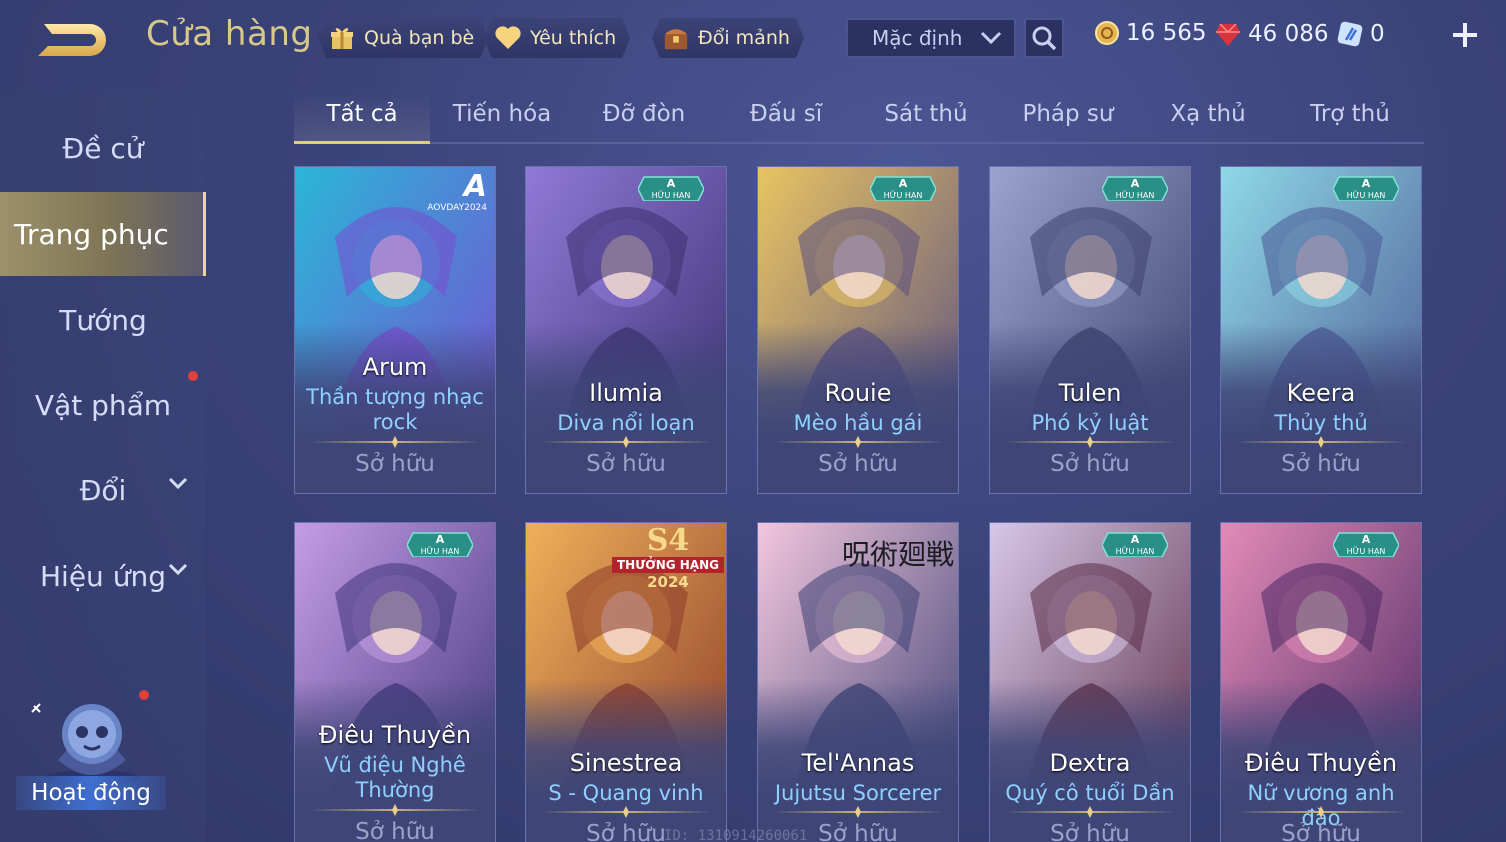  I want to click on sort-dropdown: Mặc định, so click(931, 38).